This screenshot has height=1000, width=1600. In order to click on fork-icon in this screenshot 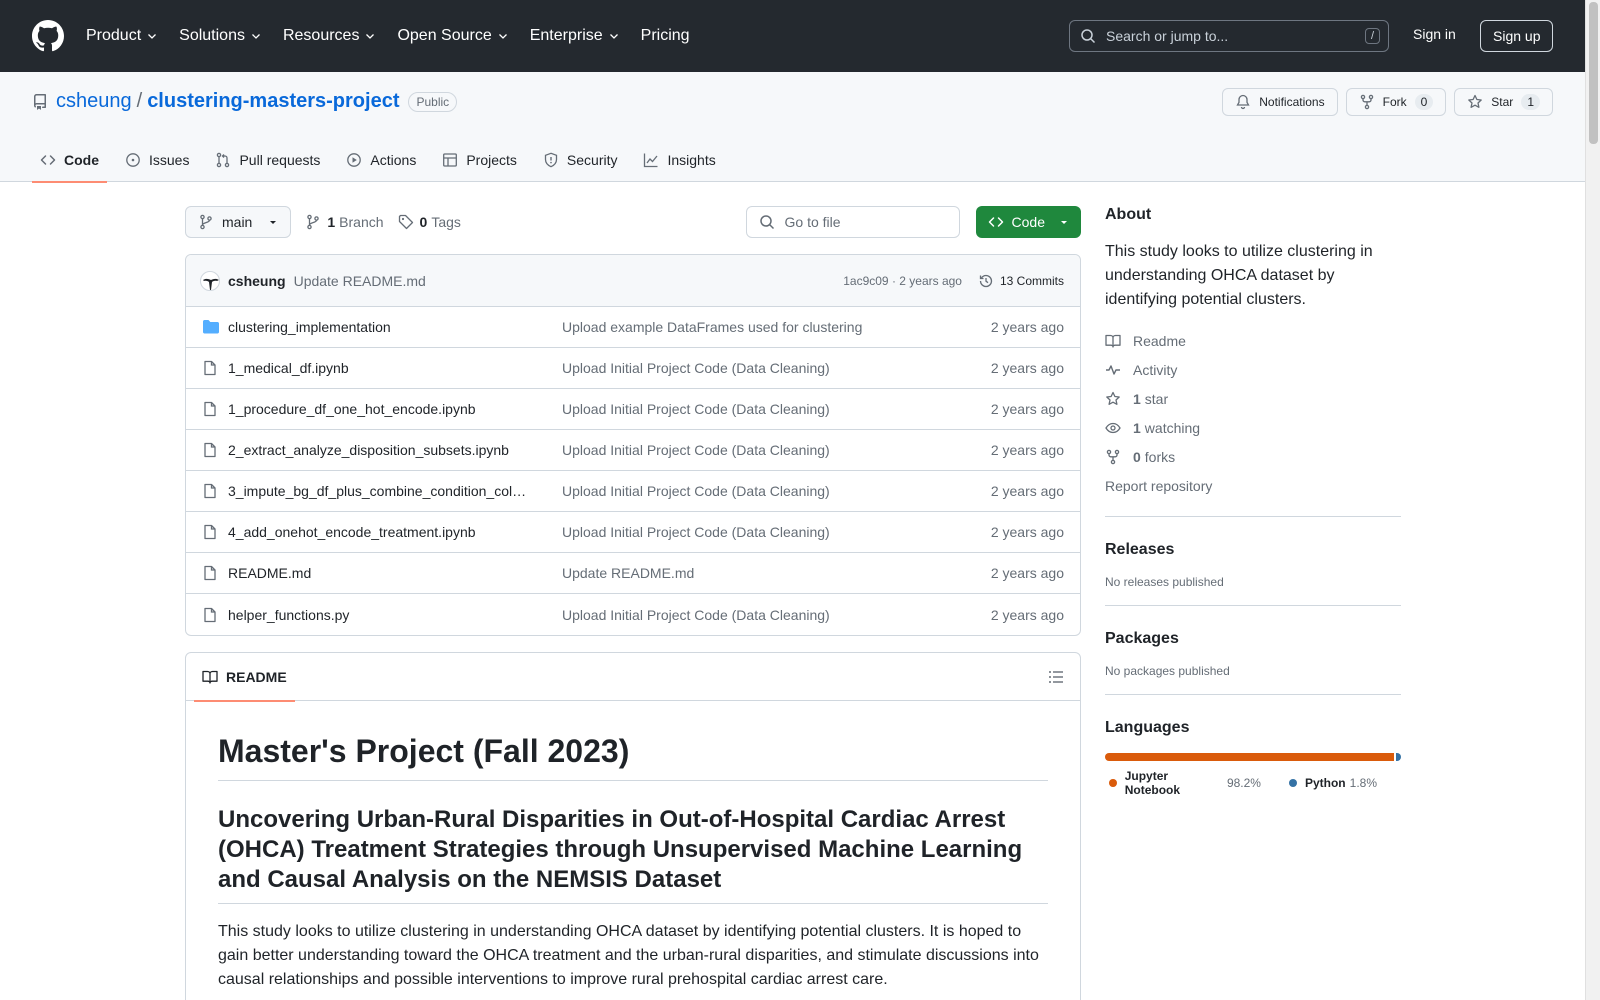, I will do `click(1113, 456)`.